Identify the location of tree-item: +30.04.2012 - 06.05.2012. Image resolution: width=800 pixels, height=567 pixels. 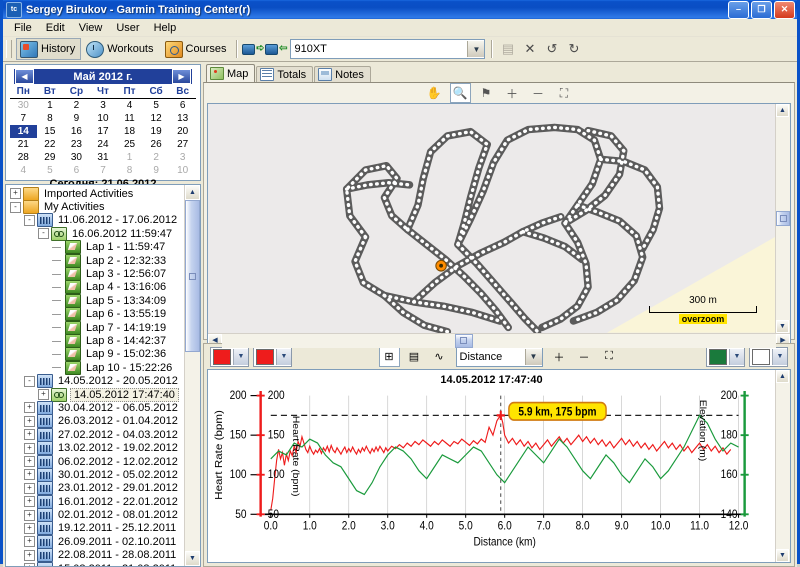
(95, 407).